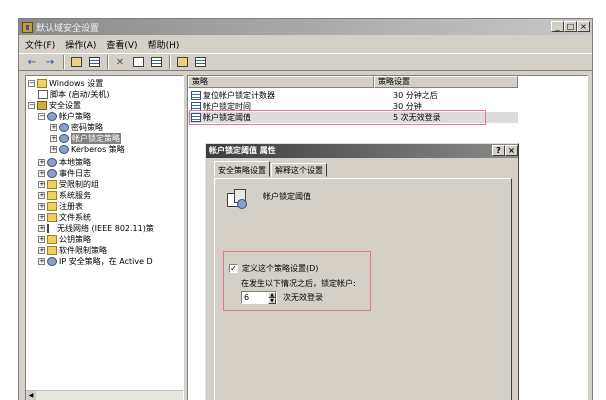  Describe the element at coordinates (64, 116) in the screenshot. I see `tree-item: − 帐户策略` at that location.